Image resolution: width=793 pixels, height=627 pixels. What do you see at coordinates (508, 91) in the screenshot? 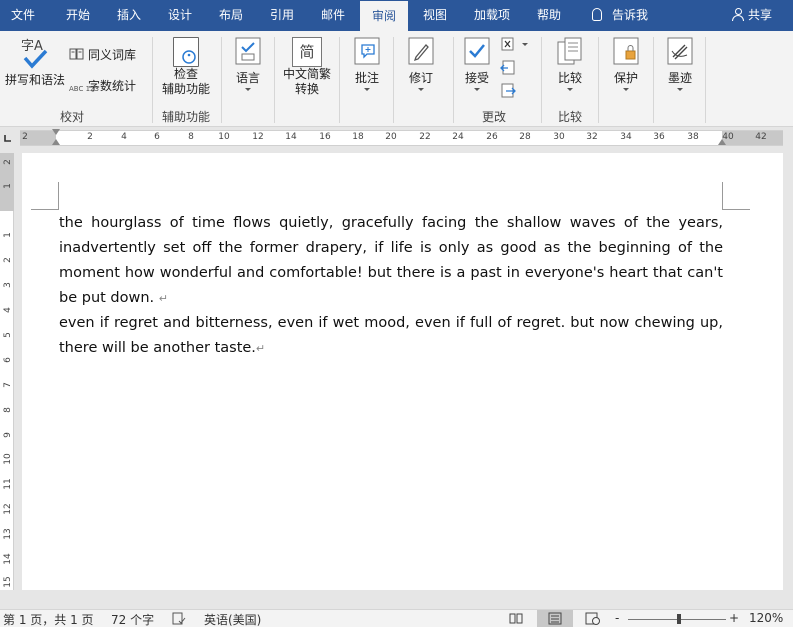
I see `next-change-icon` at bounding box center [508, 91].